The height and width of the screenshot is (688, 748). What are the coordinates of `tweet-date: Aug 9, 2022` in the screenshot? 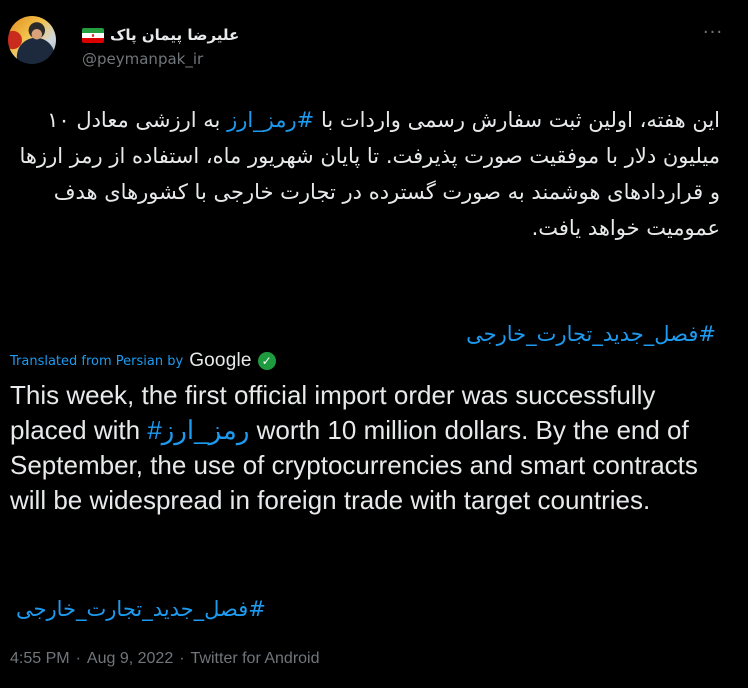 It's located at (130, 659).